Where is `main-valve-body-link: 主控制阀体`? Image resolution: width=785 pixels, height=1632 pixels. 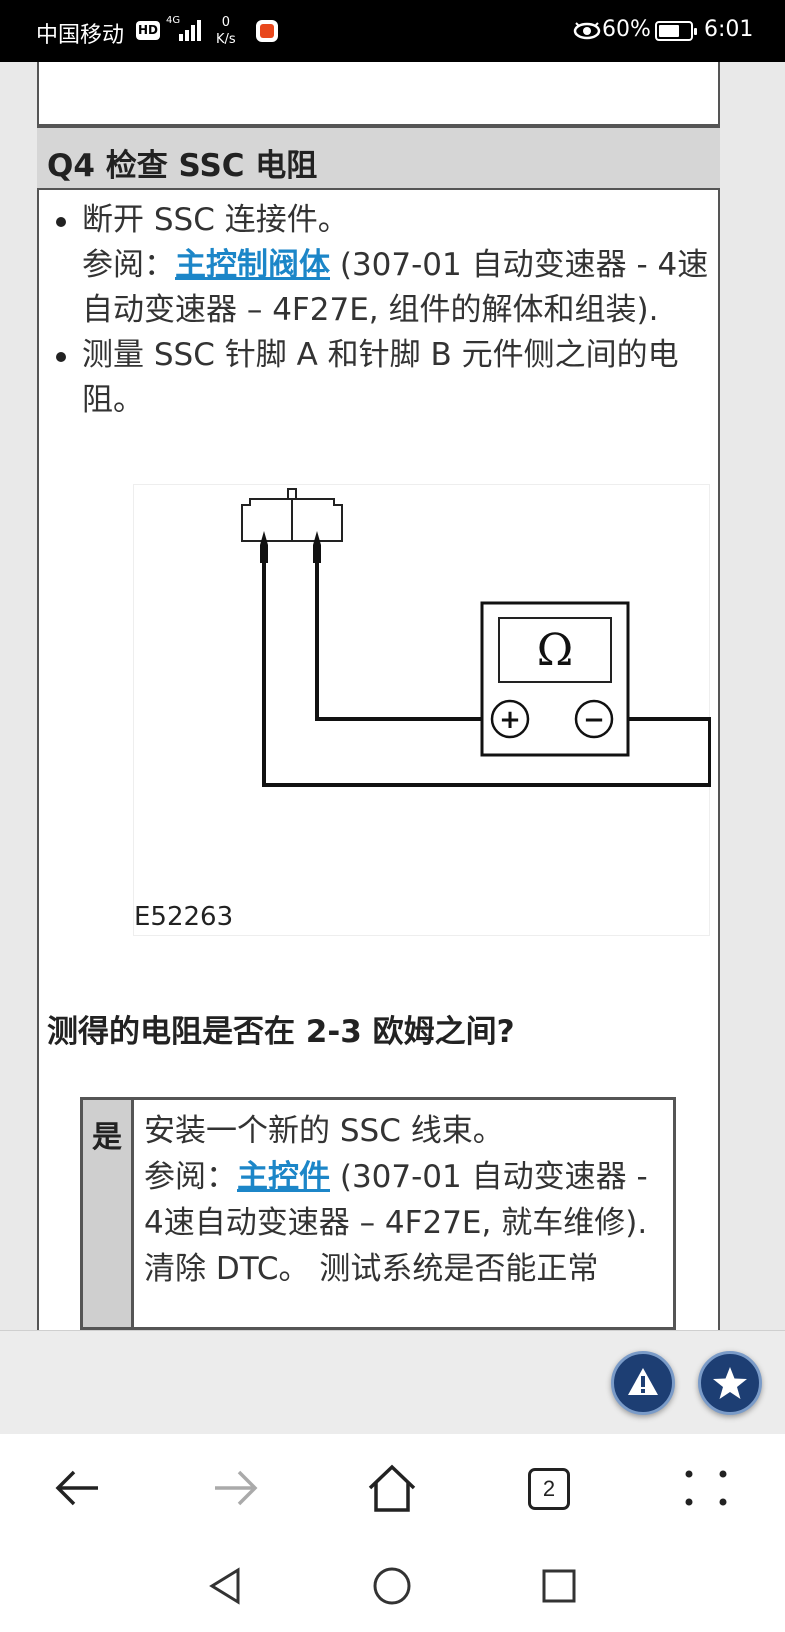
main-valve-body-link: 主控制阀体 is located at coordinates (252, 265).